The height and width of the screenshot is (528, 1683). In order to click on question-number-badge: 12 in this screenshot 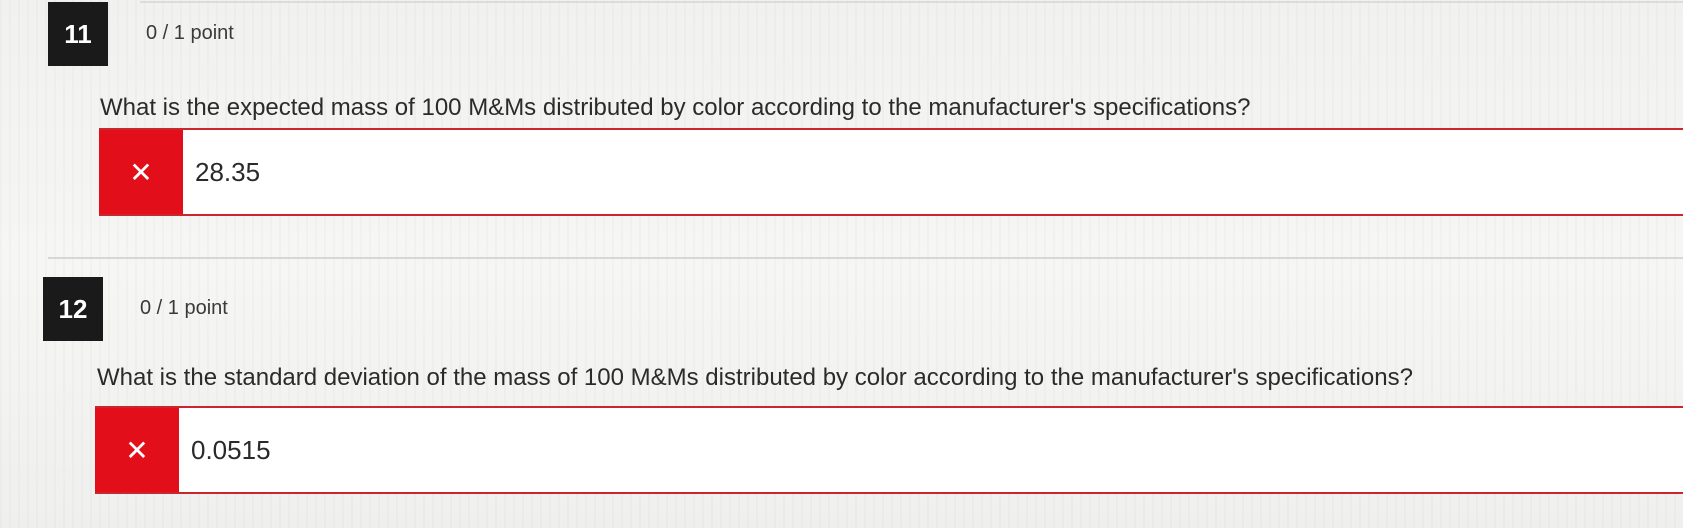, I will do `click(73, 309)`.